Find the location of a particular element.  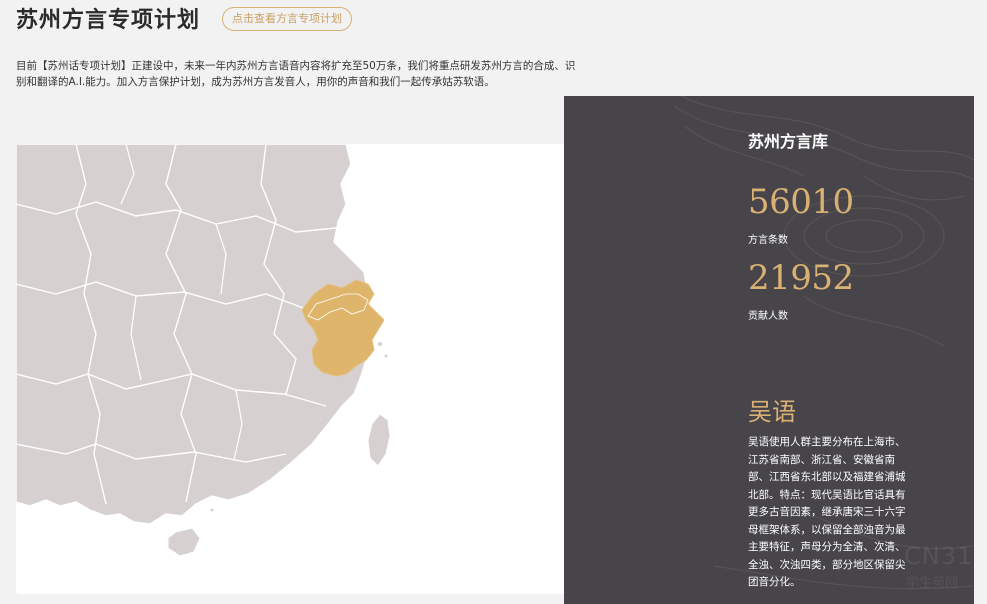

stat-contributors-count: 21952 is located at coordinates (801, 278).